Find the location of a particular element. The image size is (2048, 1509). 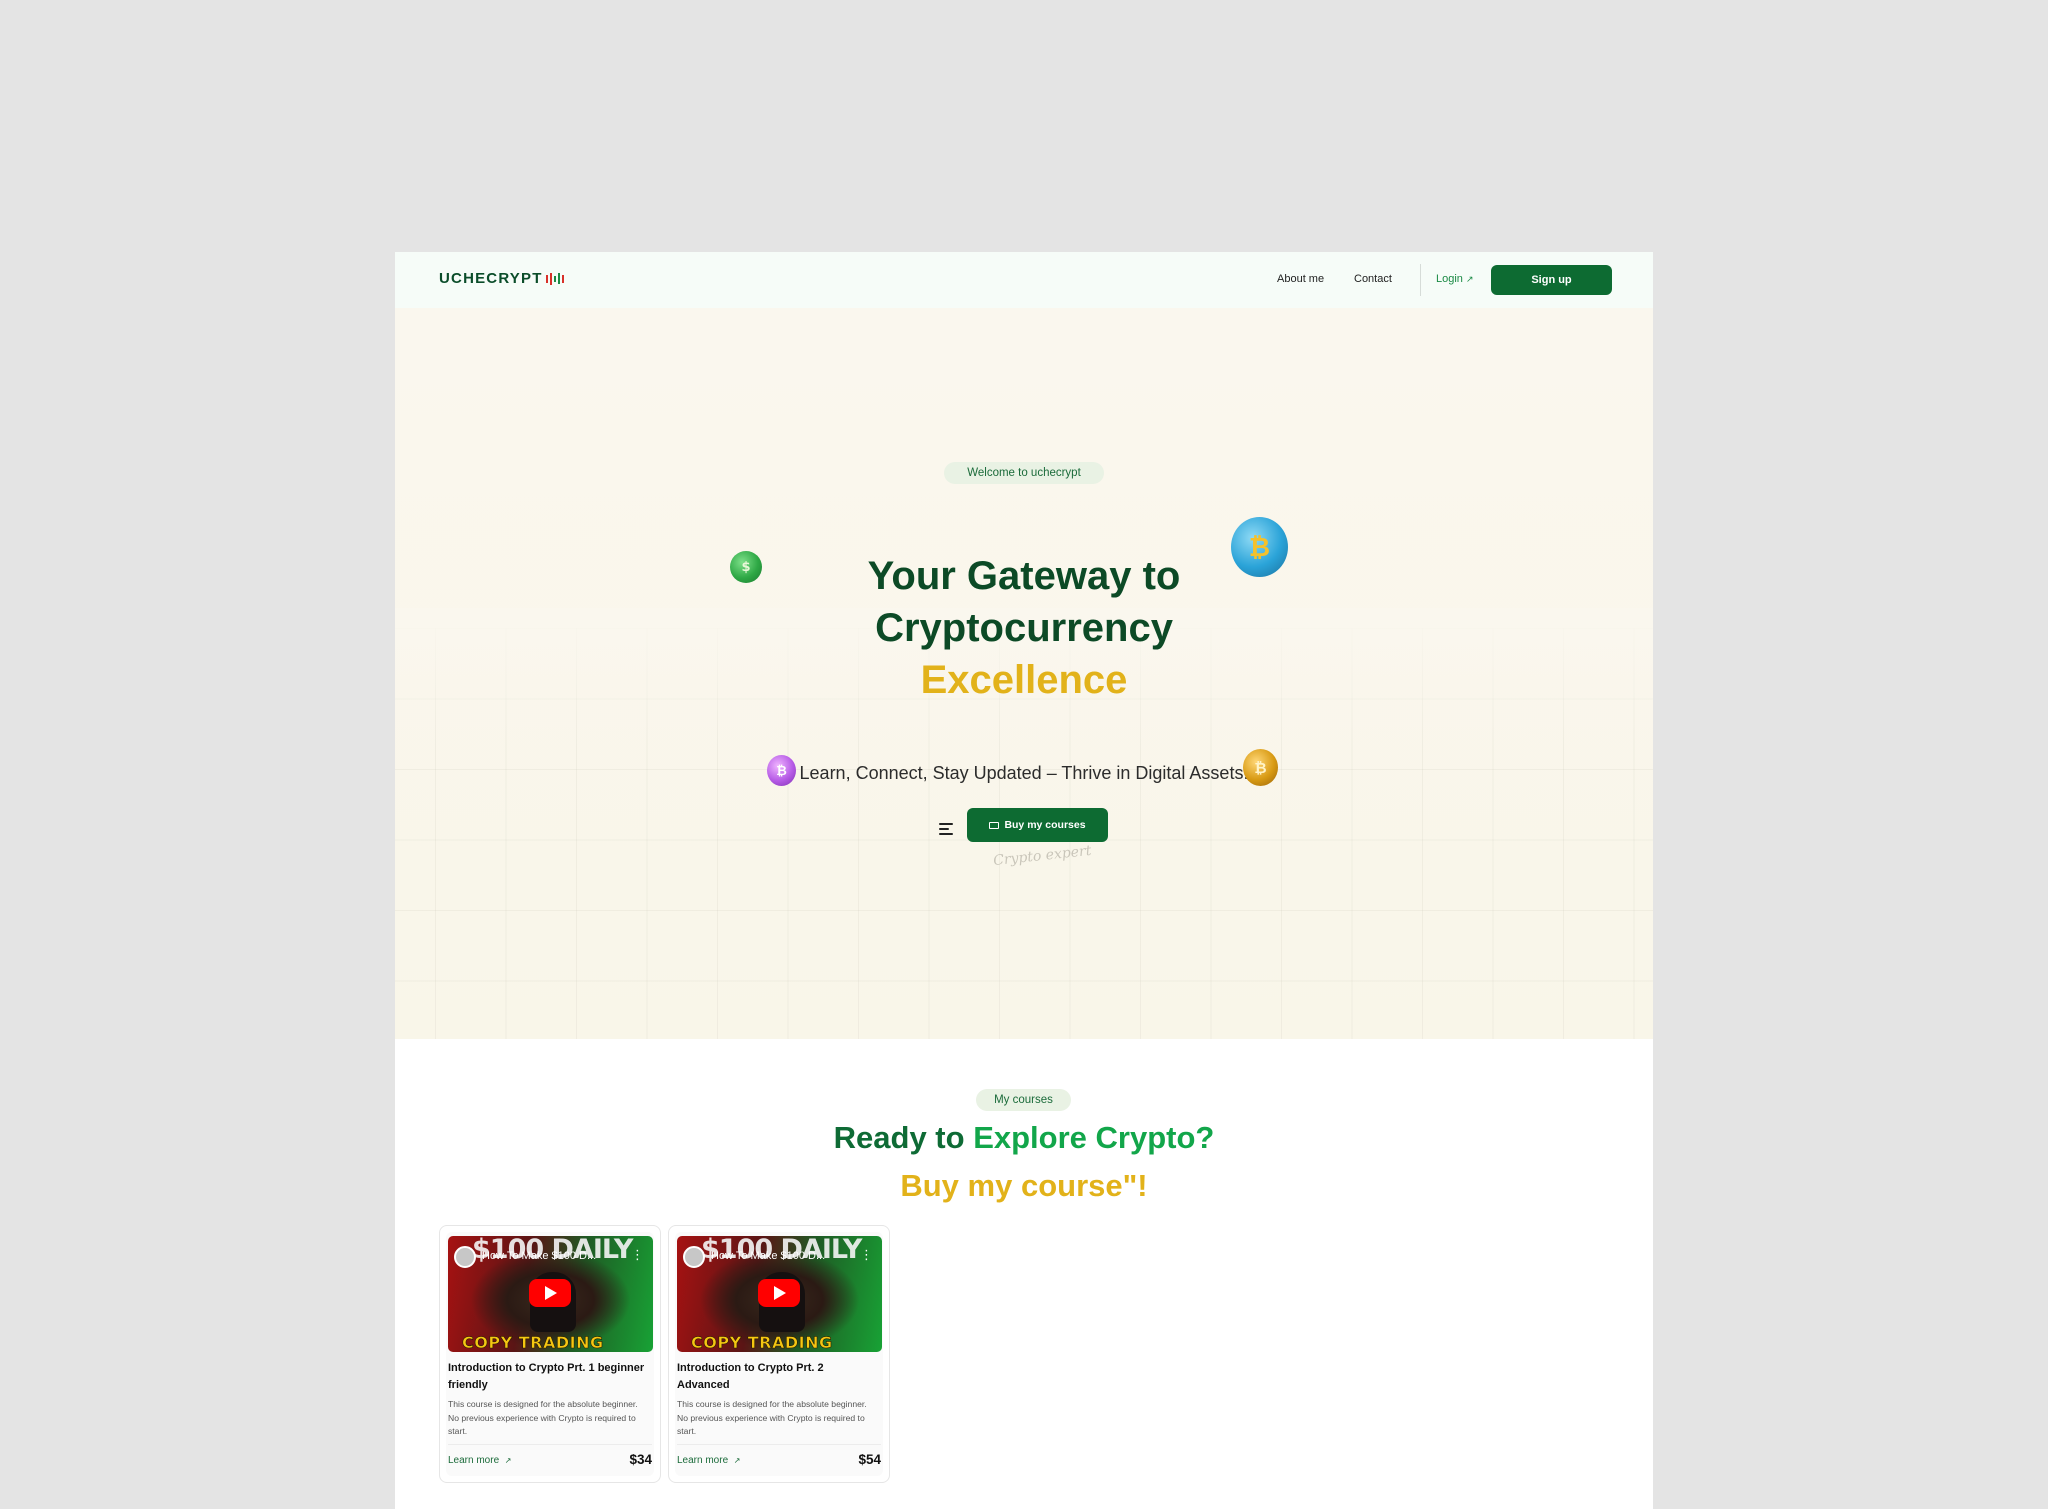

courses-heading-part1: Ready to is located at coordinates (899, 1137).